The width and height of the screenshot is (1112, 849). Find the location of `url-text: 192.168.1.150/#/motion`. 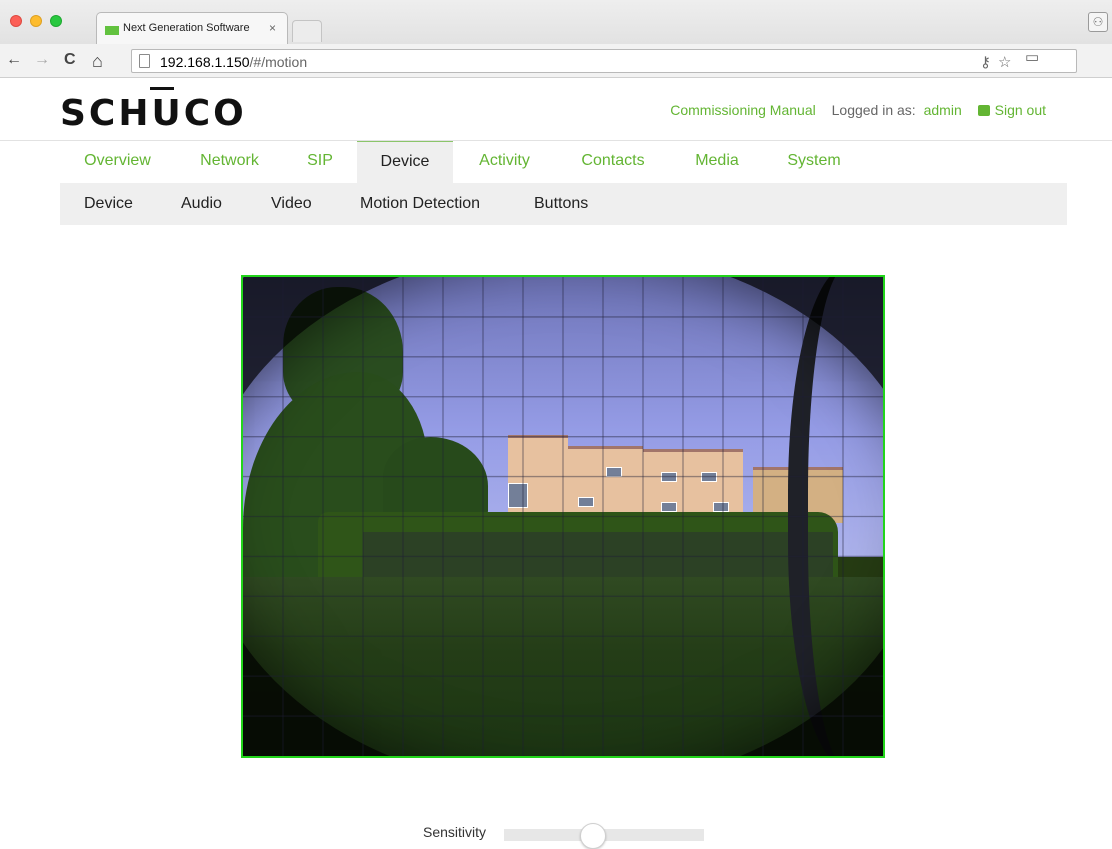

url-text: 192.168.1.150/#/motion is located at coordinates (233, 62).